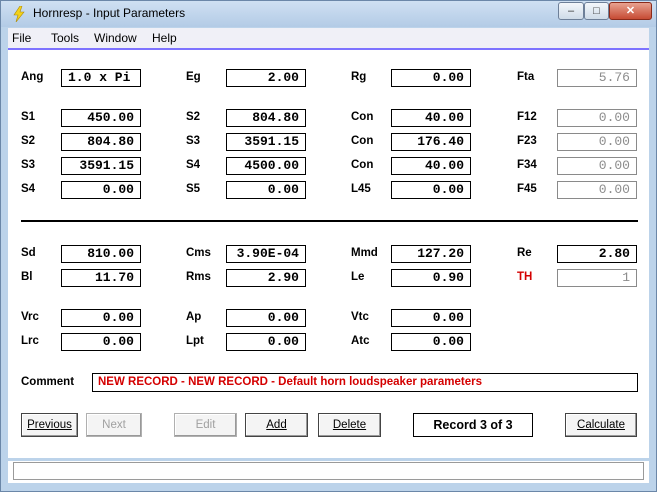 Image resolution: width=657 pixels, height=492 pixels. I want to click on previous-button-label: Previous, so click(49, 425).